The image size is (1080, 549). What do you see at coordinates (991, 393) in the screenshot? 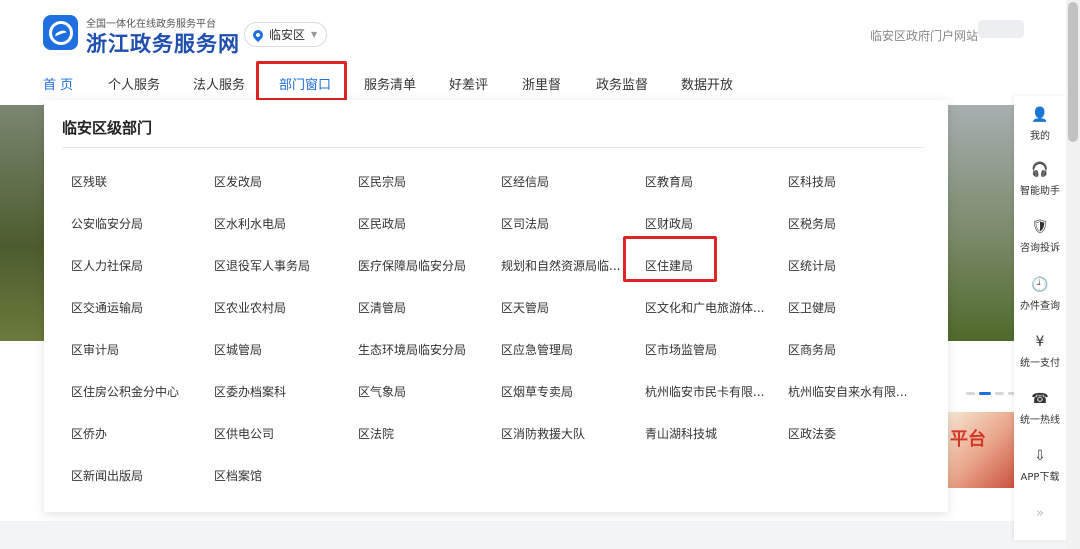
I see `carousel-dots` at bounding box center [991, 393].